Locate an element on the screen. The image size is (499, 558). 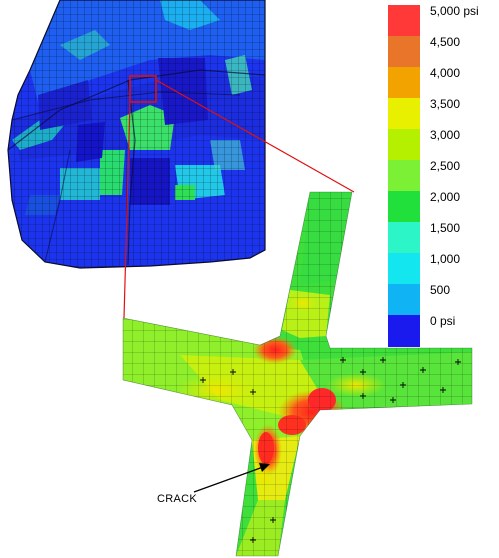
legend-label: 0 psi is located at coordinates (443, 321).